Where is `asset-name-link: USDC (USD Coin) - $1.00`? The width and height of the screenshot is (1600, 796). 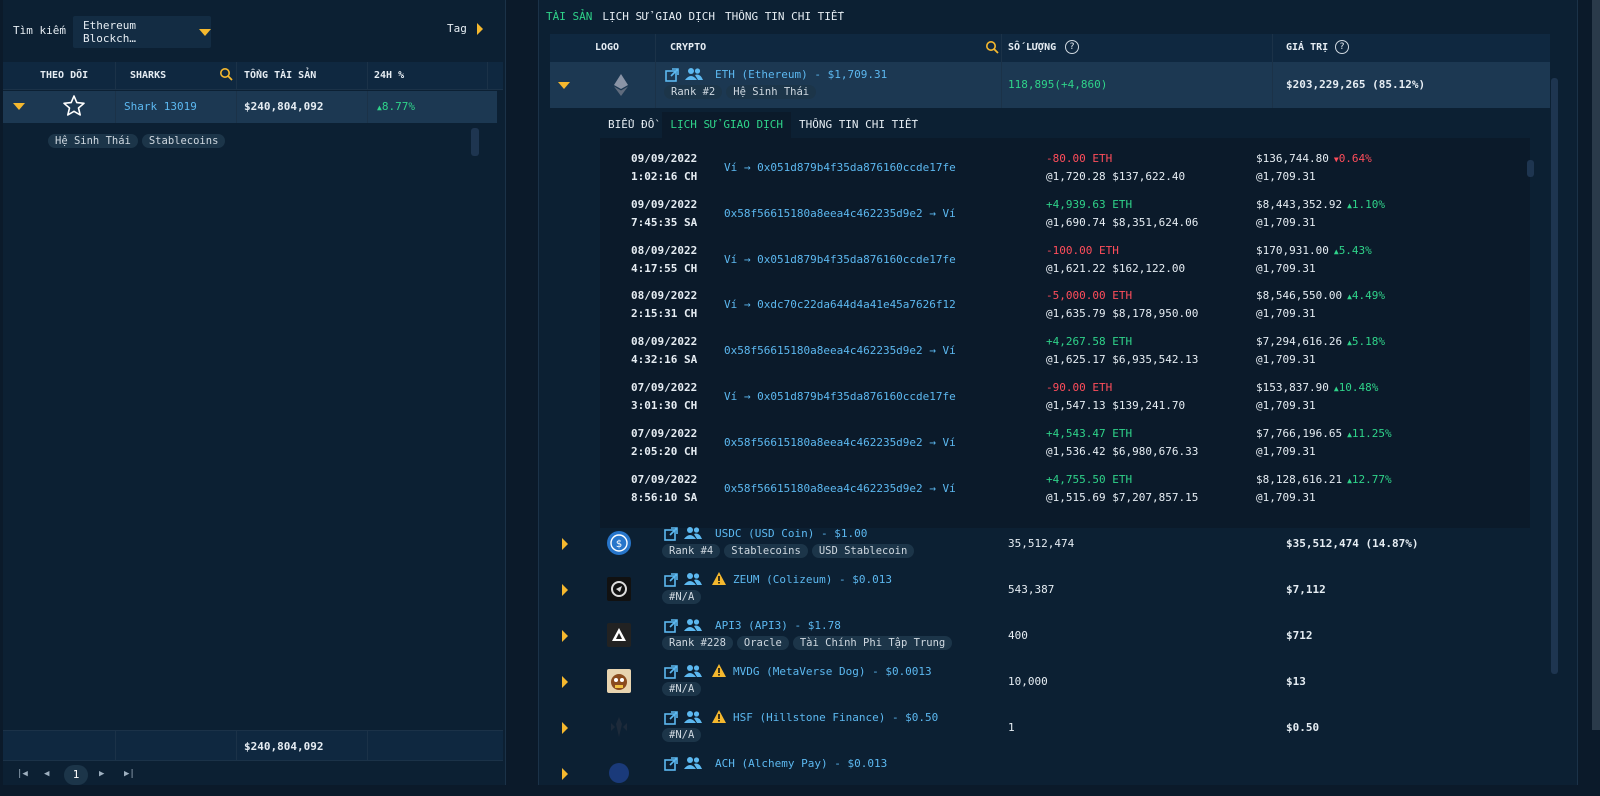 asset-name-link: USDC (USD Coin) - $1.00 is located at coordinates (791, 533).